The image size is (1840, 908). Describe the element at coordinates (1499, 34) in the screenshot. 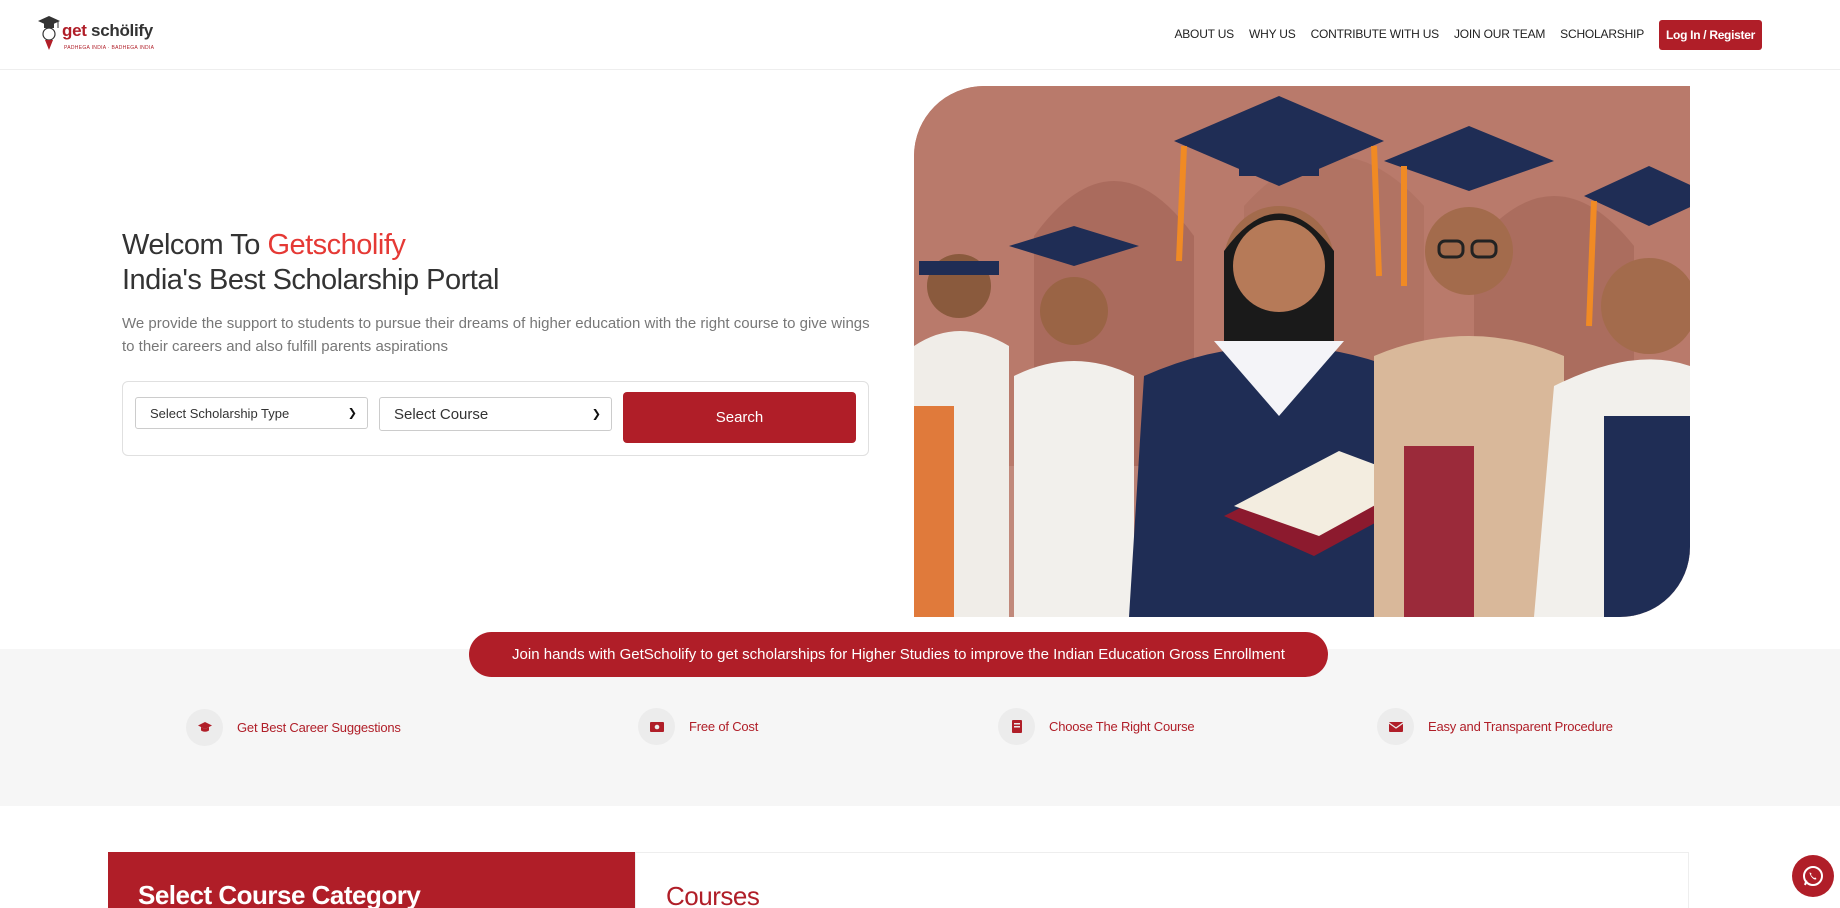

I see `nav-join-team: JOIN OUR TEAM` at that location.